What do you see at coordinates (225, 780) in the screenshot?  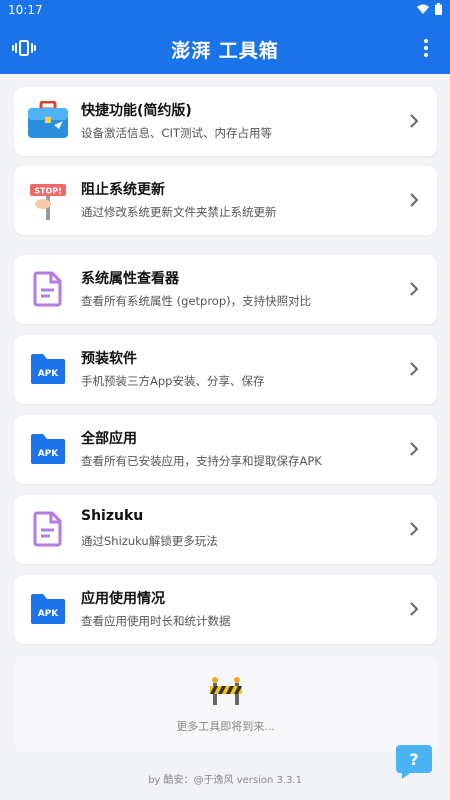 I see `author-version-text: by 酷安：@于逸风 version 3.3.1` at bounding box center [225, 780].